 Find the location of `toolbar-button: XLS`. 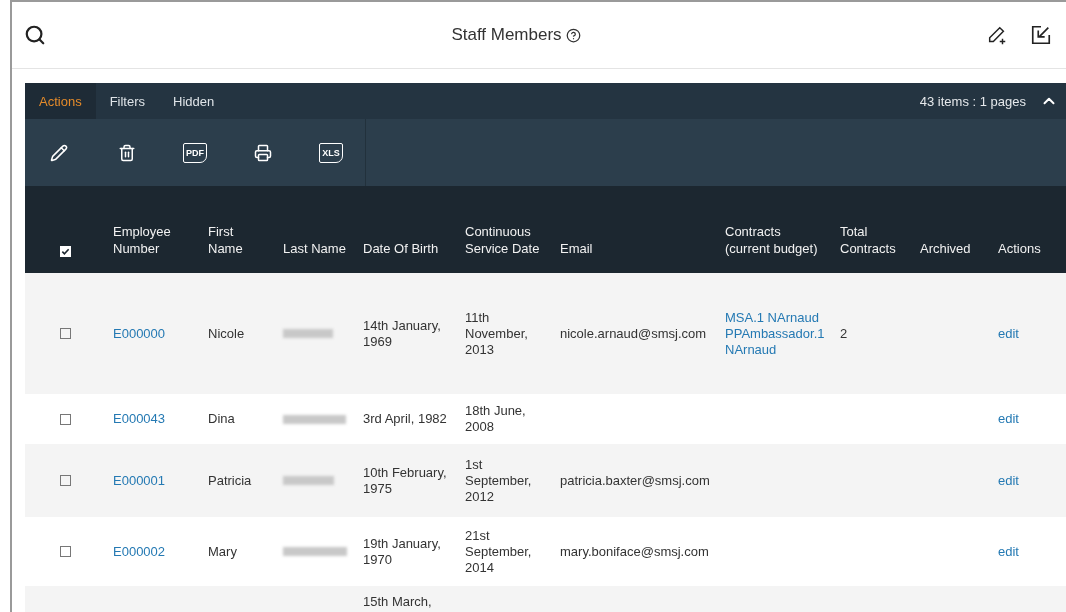

toolbar-button: XLS is located at coordinates (331, 152).